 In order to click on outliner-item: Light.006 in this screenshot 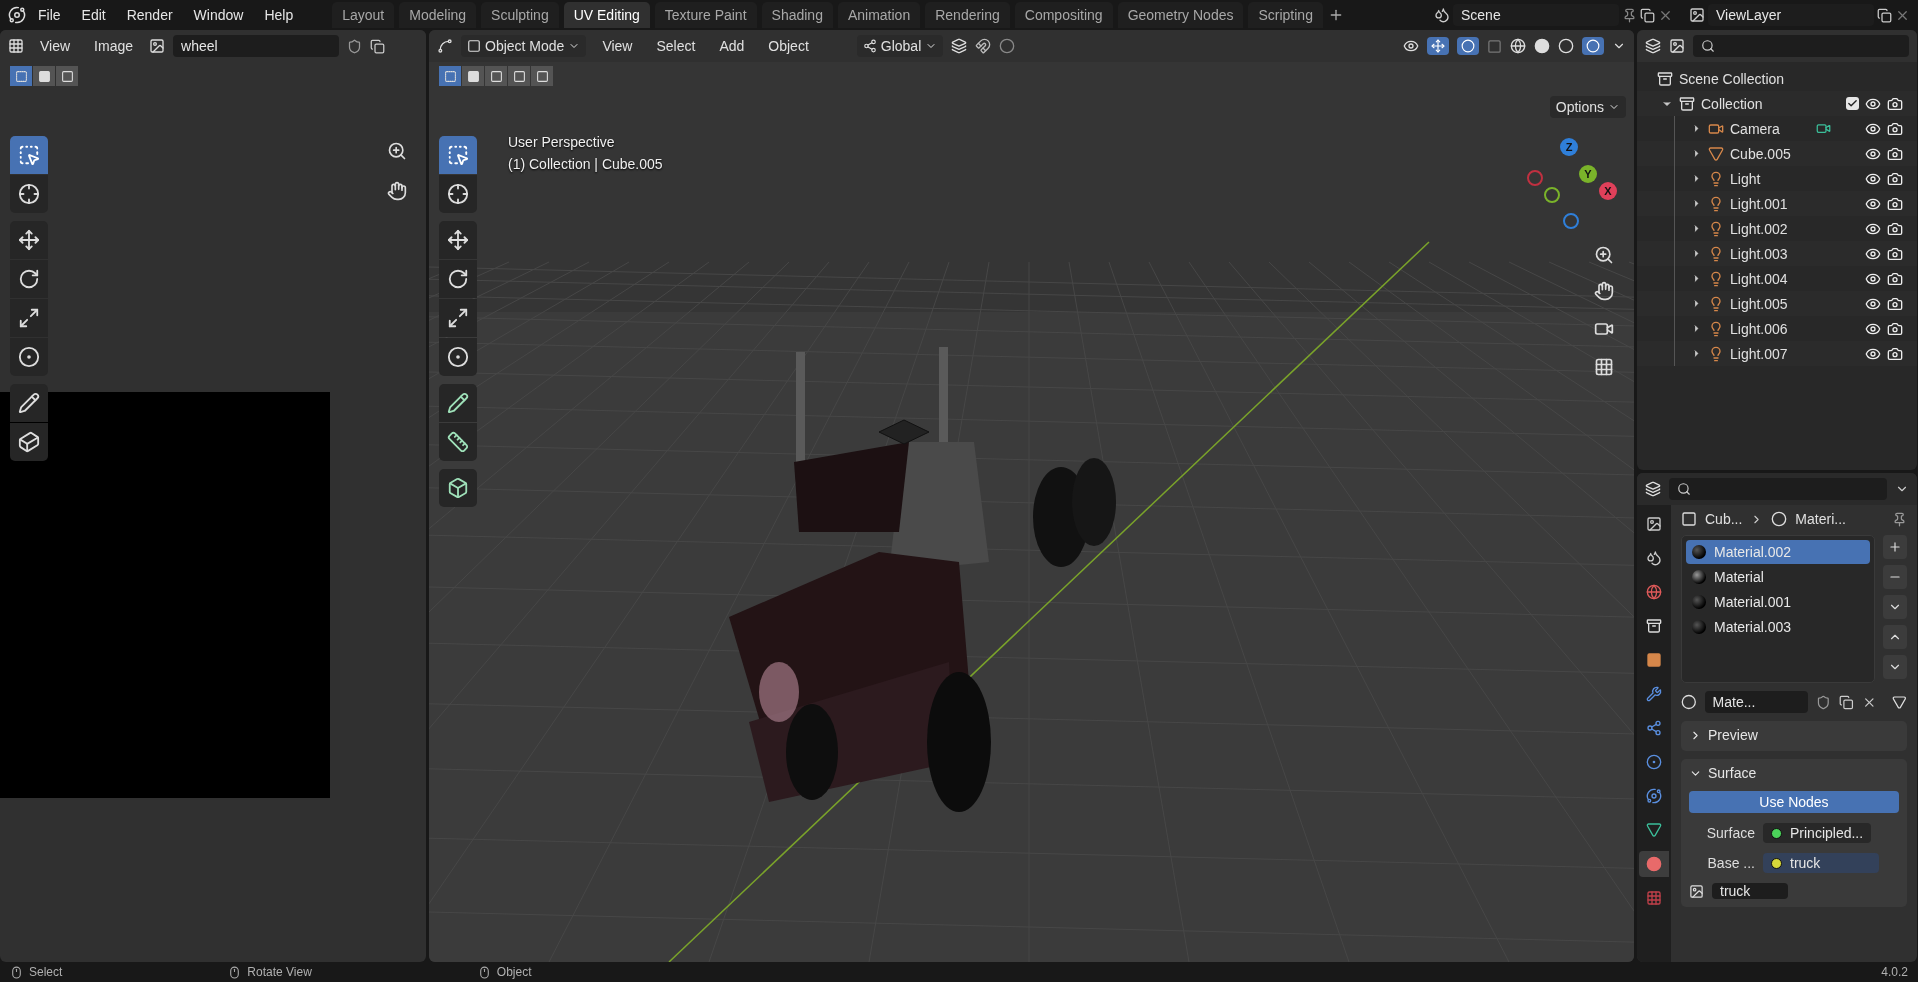, I will do `click(1770, 328)`.